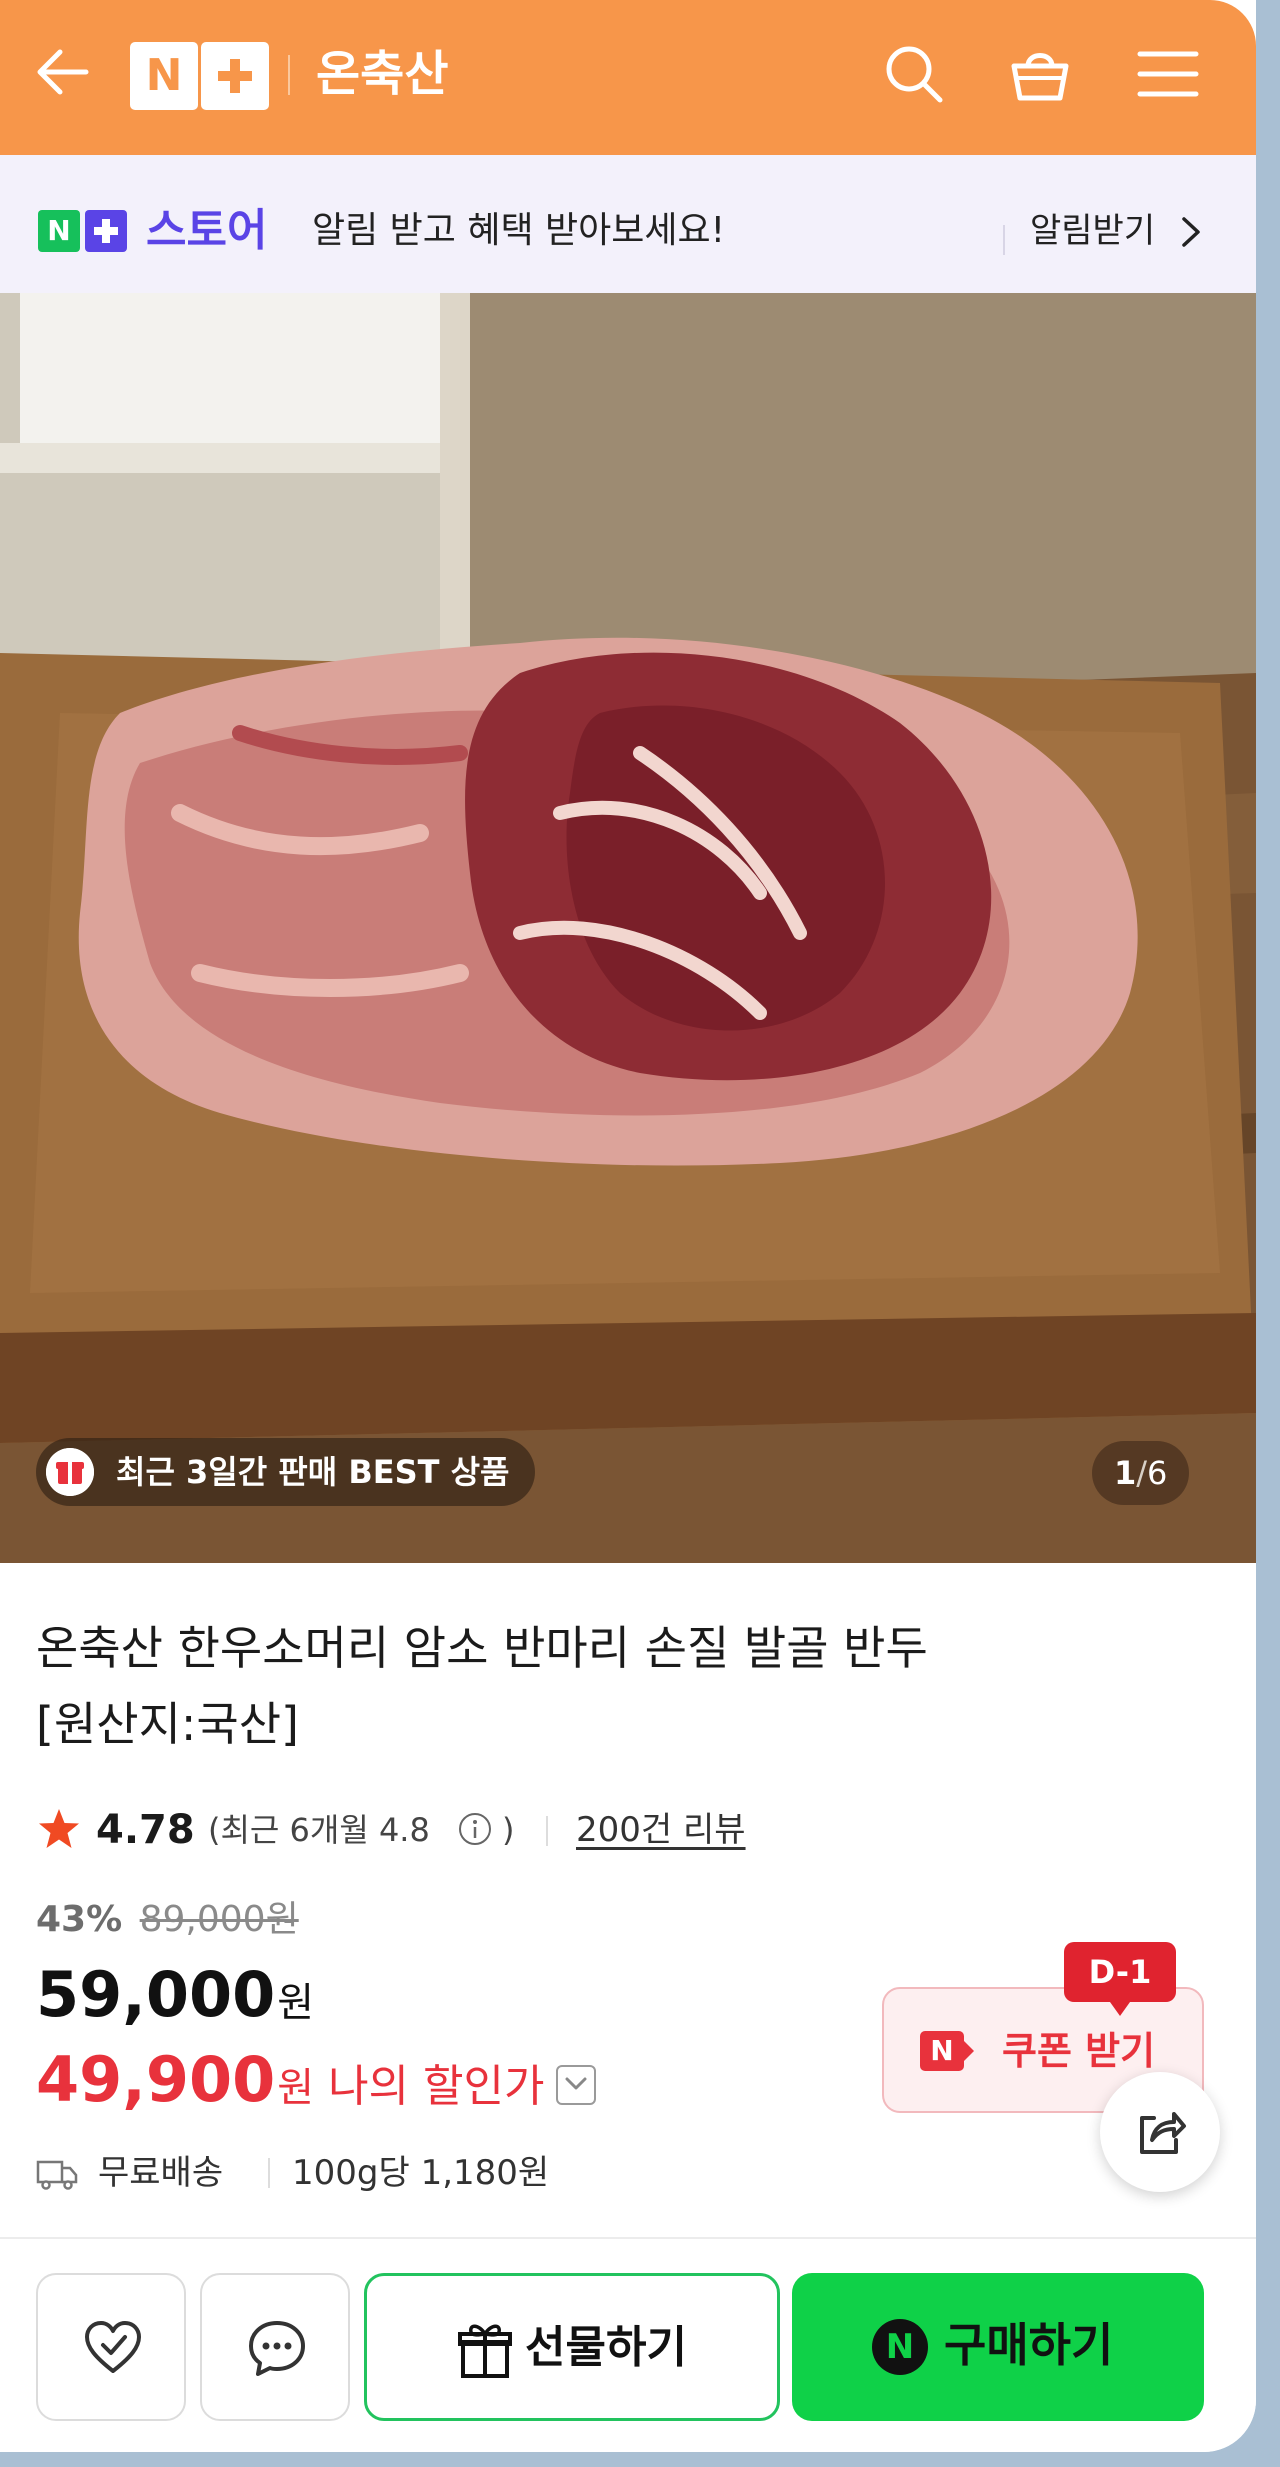 This screenshot has width=1280, height=2467. What do you see at coordinates (269, 2173) in the screenshot?
I see `shipping-divider` at bounding box center [269, 2173].